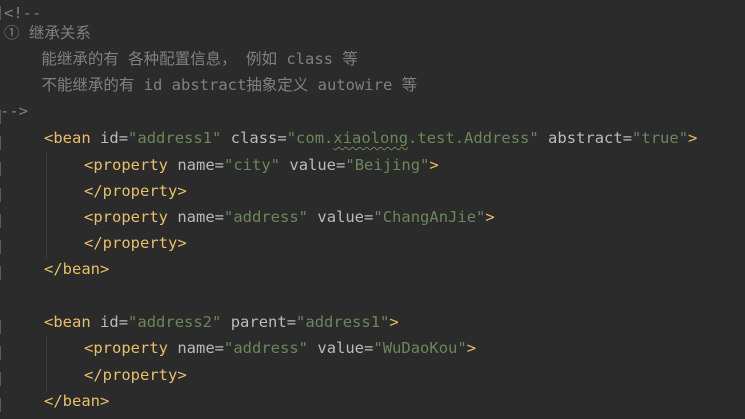  I want to click on property-address-close: </property>, so click(135, 243).